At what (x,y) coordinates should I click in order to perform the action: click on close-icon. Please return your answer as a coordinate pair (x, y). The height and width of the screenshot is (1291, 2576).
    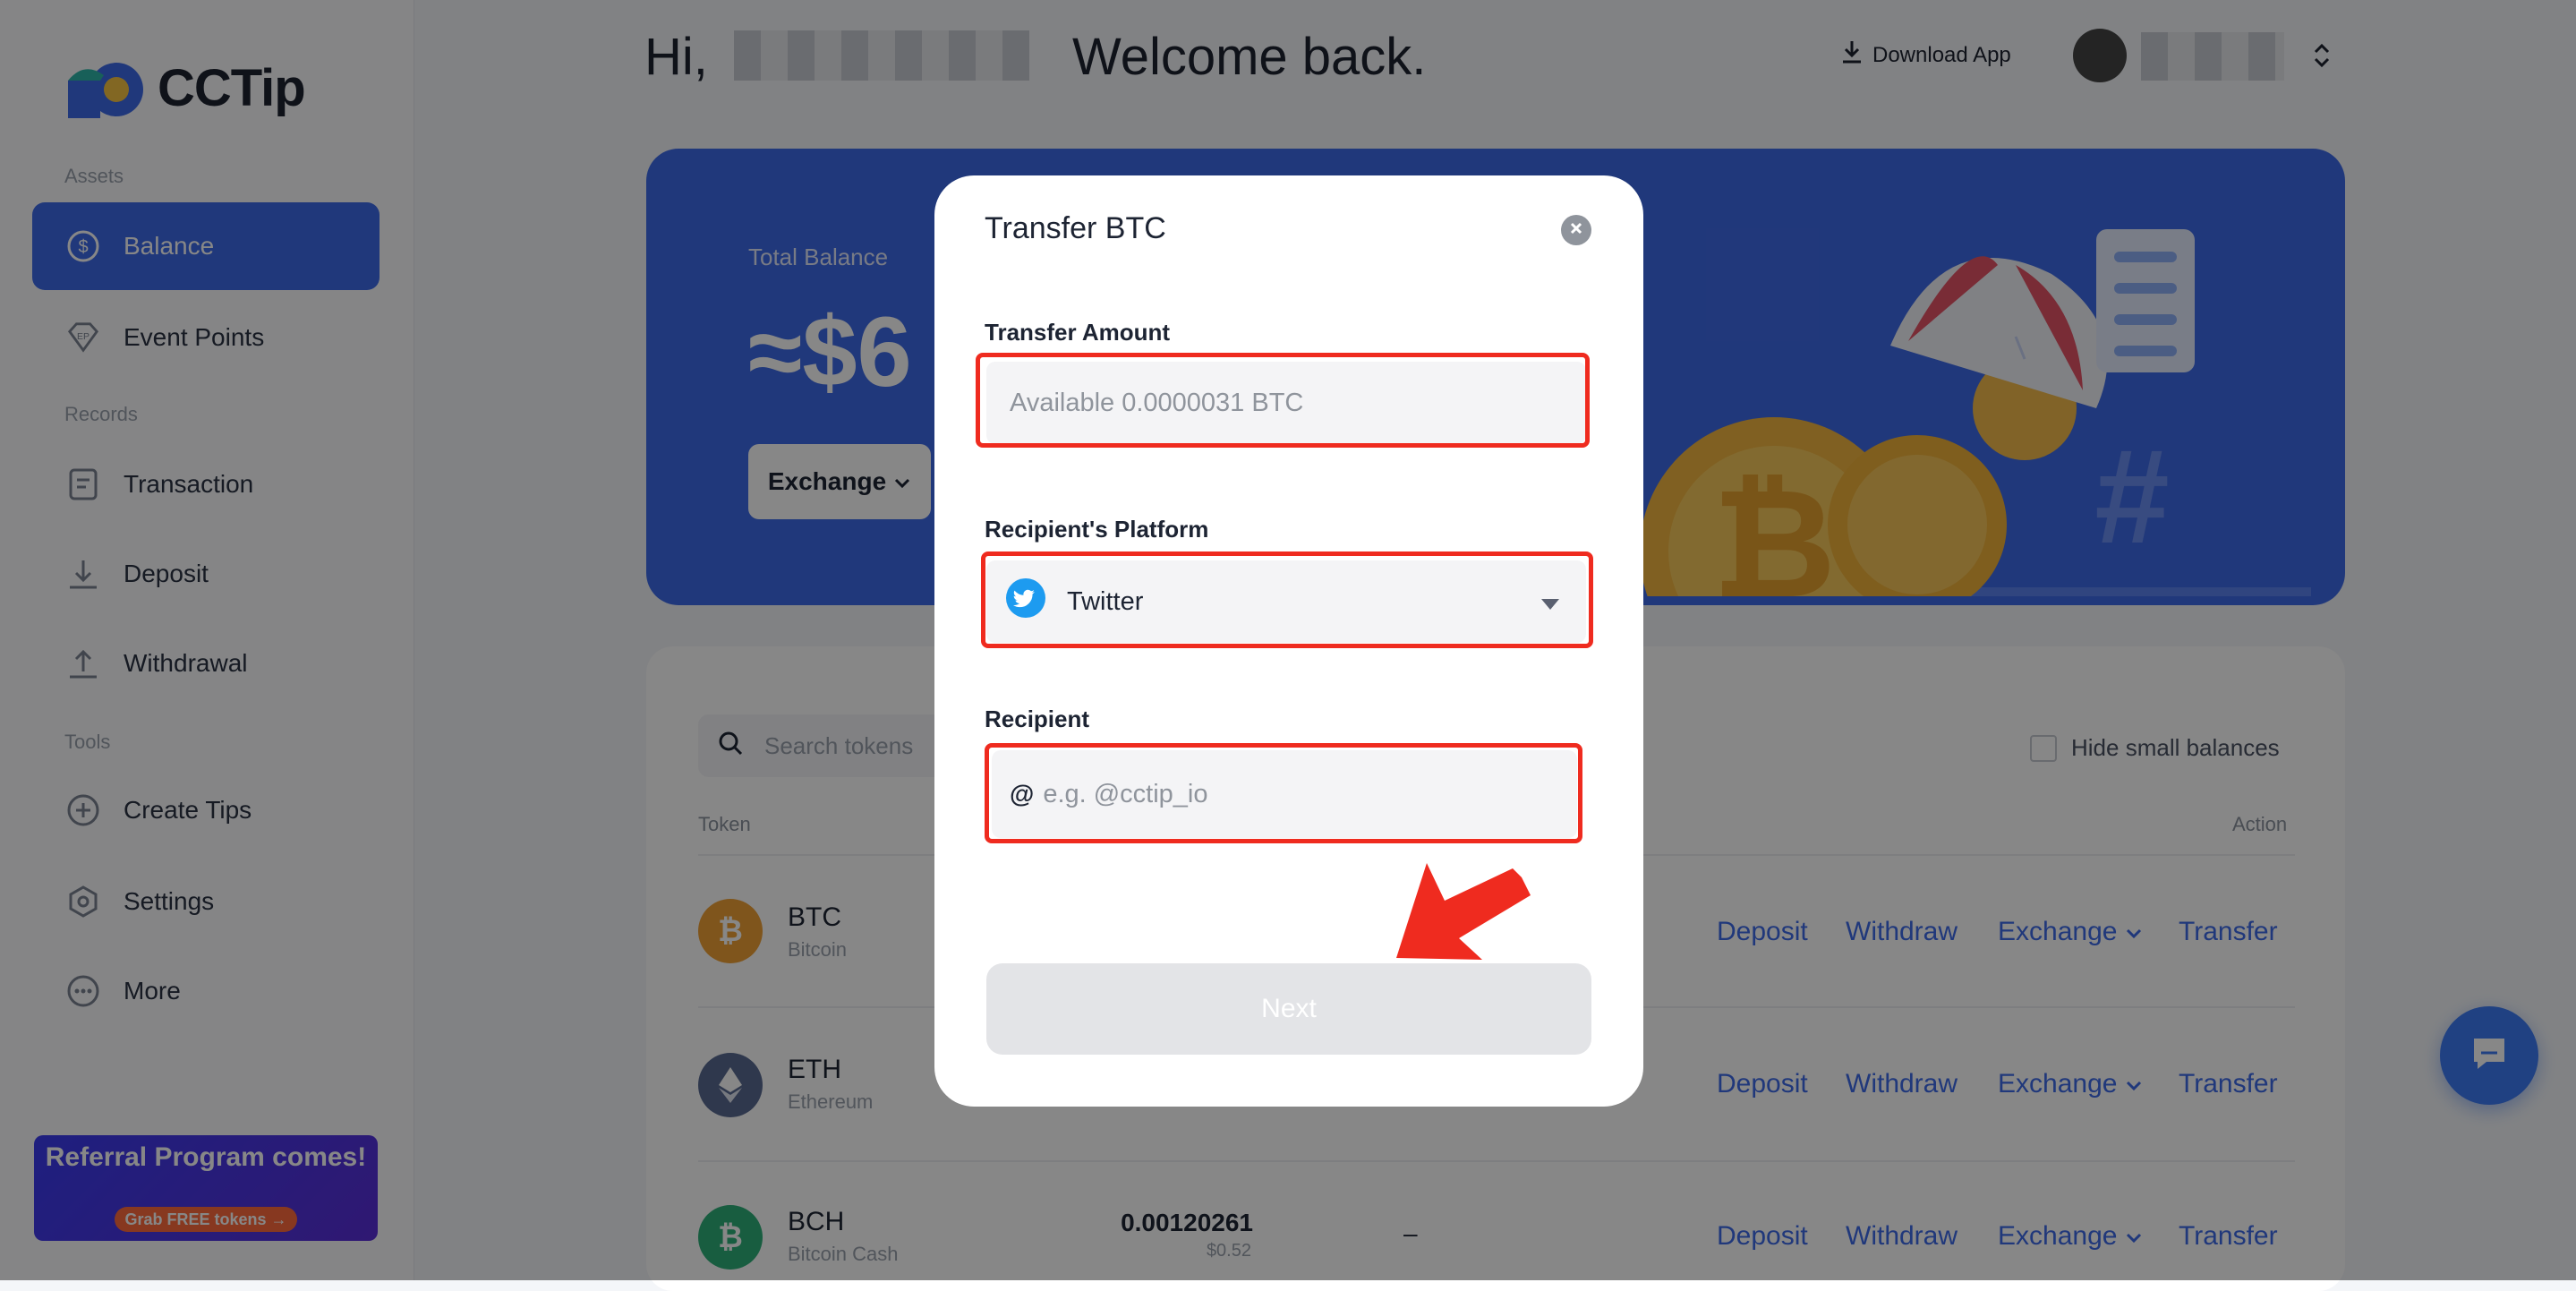
    Looking at the image, I should click on (1576, 230).